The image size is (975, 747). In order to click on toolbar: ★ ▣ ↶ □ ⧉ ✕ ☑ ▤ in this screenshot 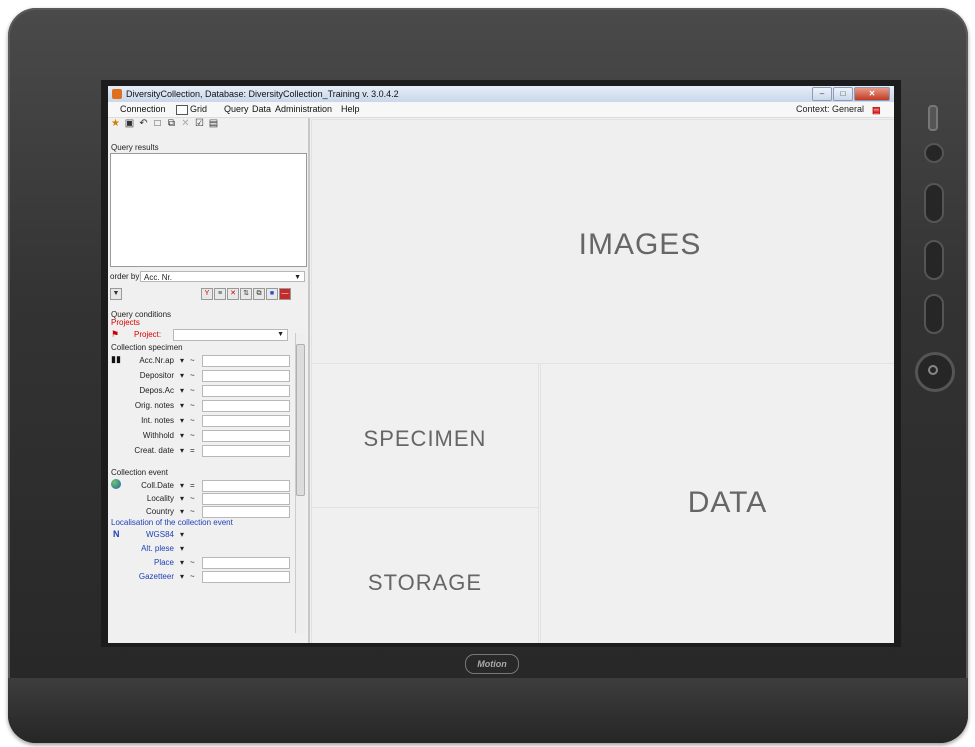, I will do `click(166, 124)`.